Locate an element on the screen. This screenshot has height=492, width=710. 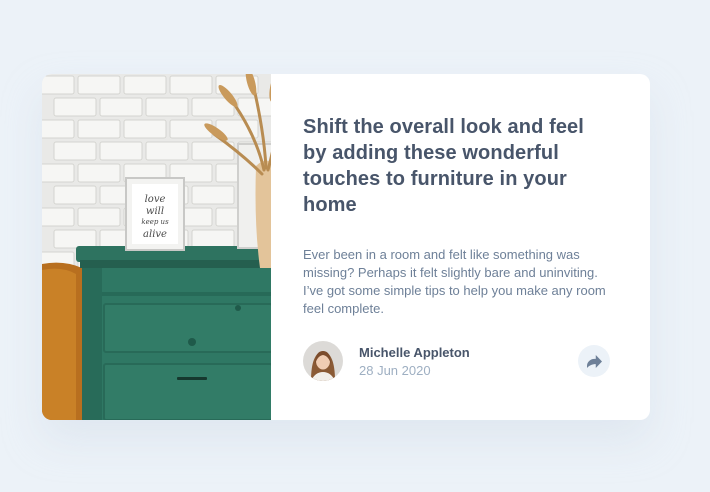
author-meta: Michelle Appleton 28 Jun 2020 is located at coordinates (468, 361).